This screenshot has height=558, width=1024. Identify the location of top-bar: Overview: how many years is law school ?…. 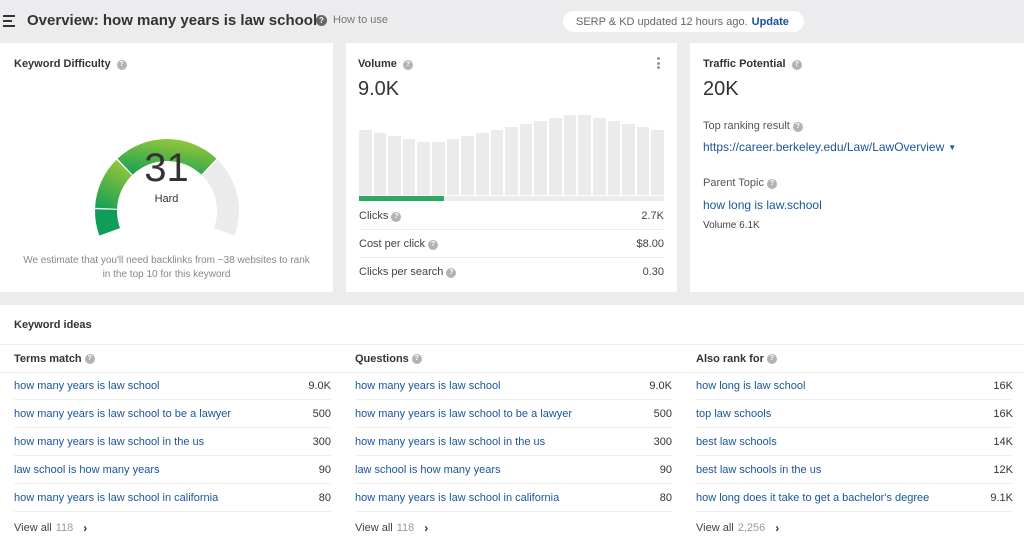
(512, 22).